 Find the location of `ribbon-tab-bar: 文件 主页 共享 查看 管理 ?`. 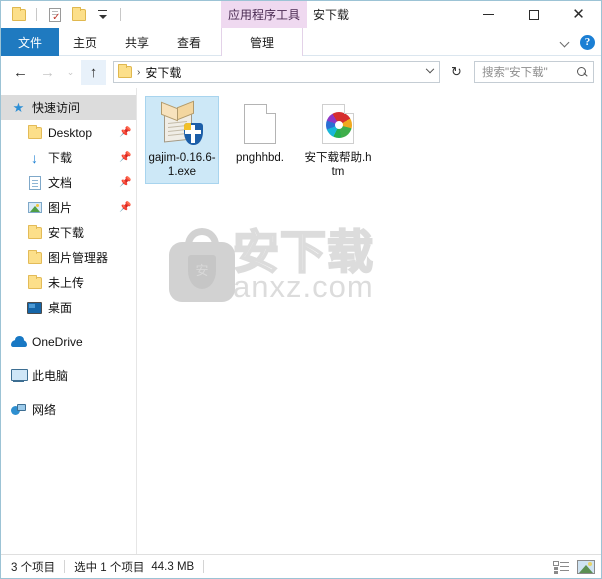

ribbon-tab-bar: 文件 主页 共享 查看 管理 ? is located at coordinates (301, 42).